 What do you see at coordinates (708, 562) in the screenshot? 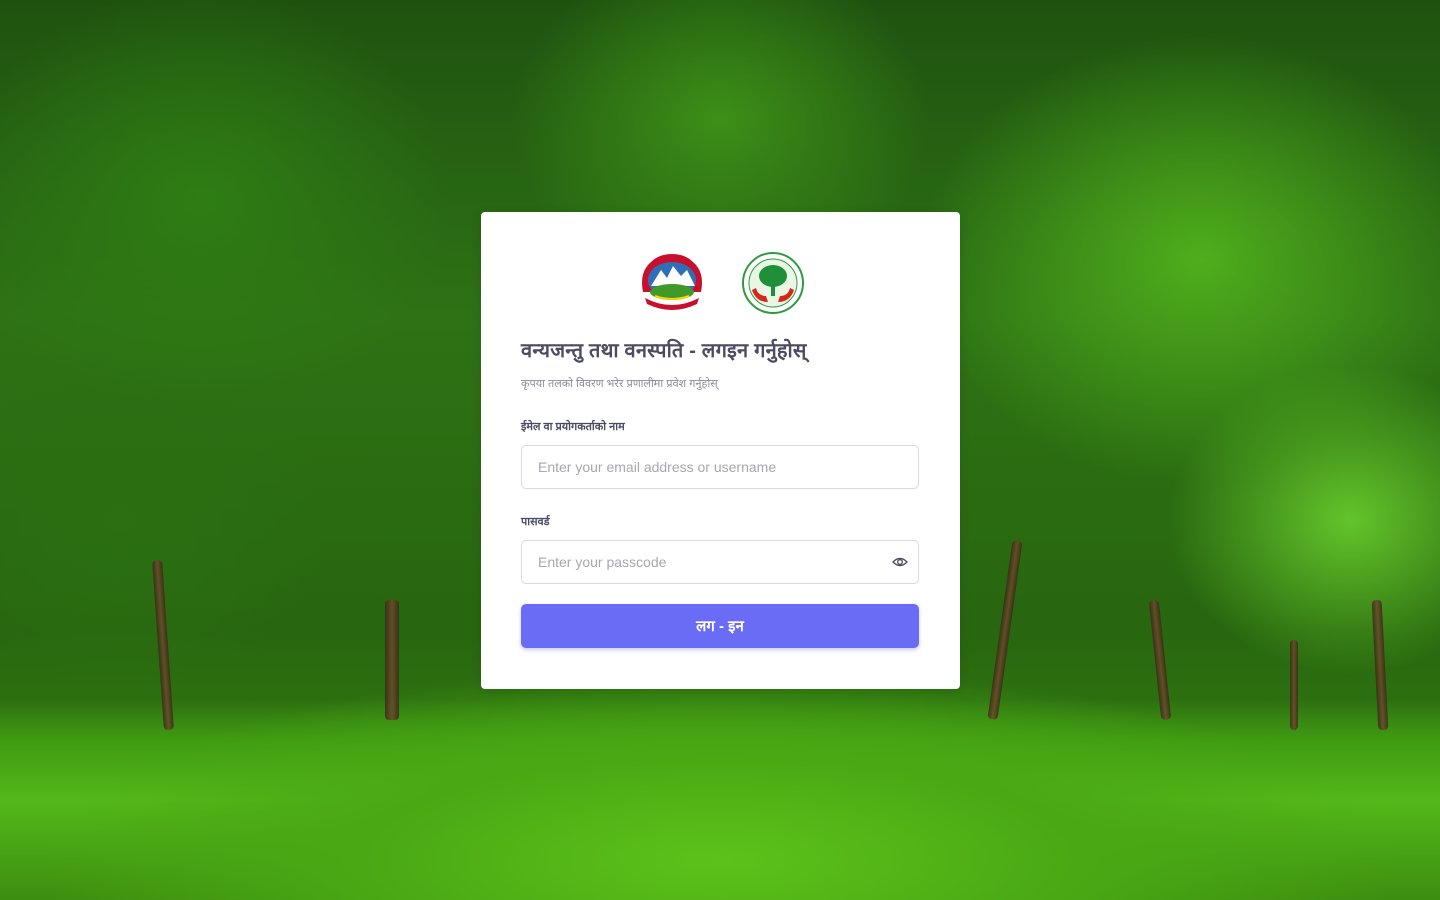
I see `password-input` at bounding box center [708, 562].